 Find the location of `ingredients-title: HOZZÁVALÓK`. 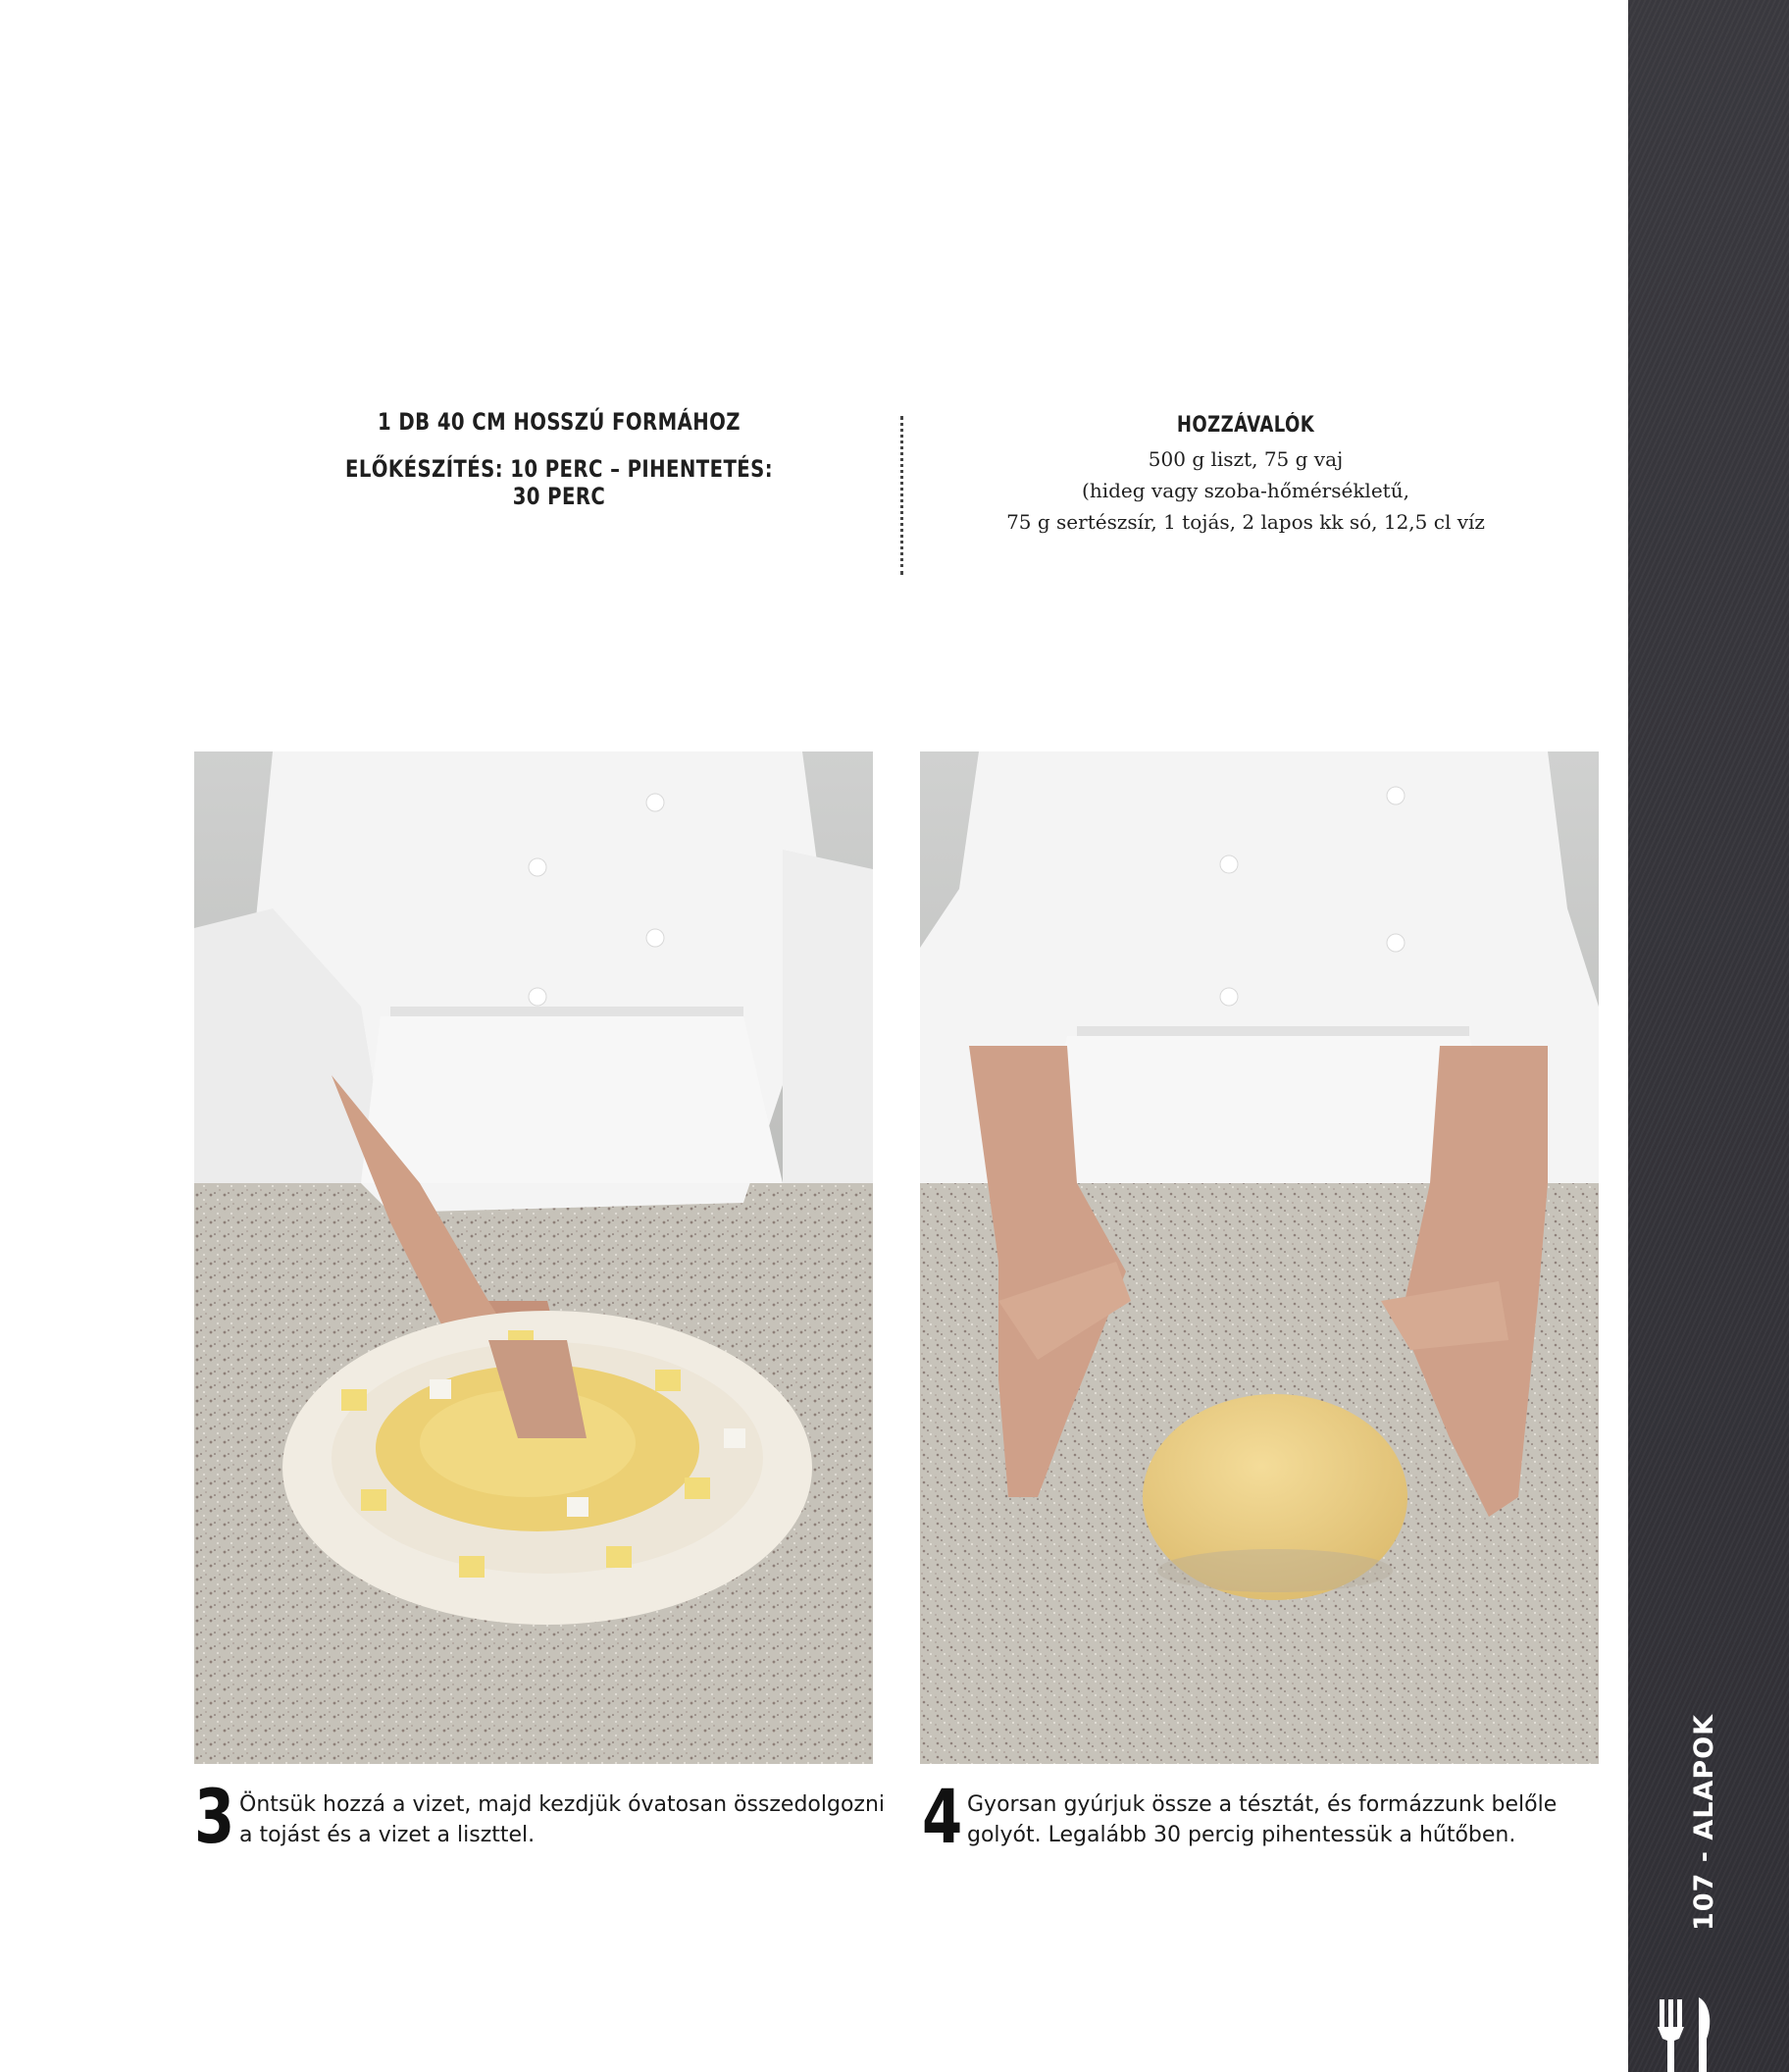

ingredients-title: HOZZÁVALÓK is located at coordinates (1245, 425).